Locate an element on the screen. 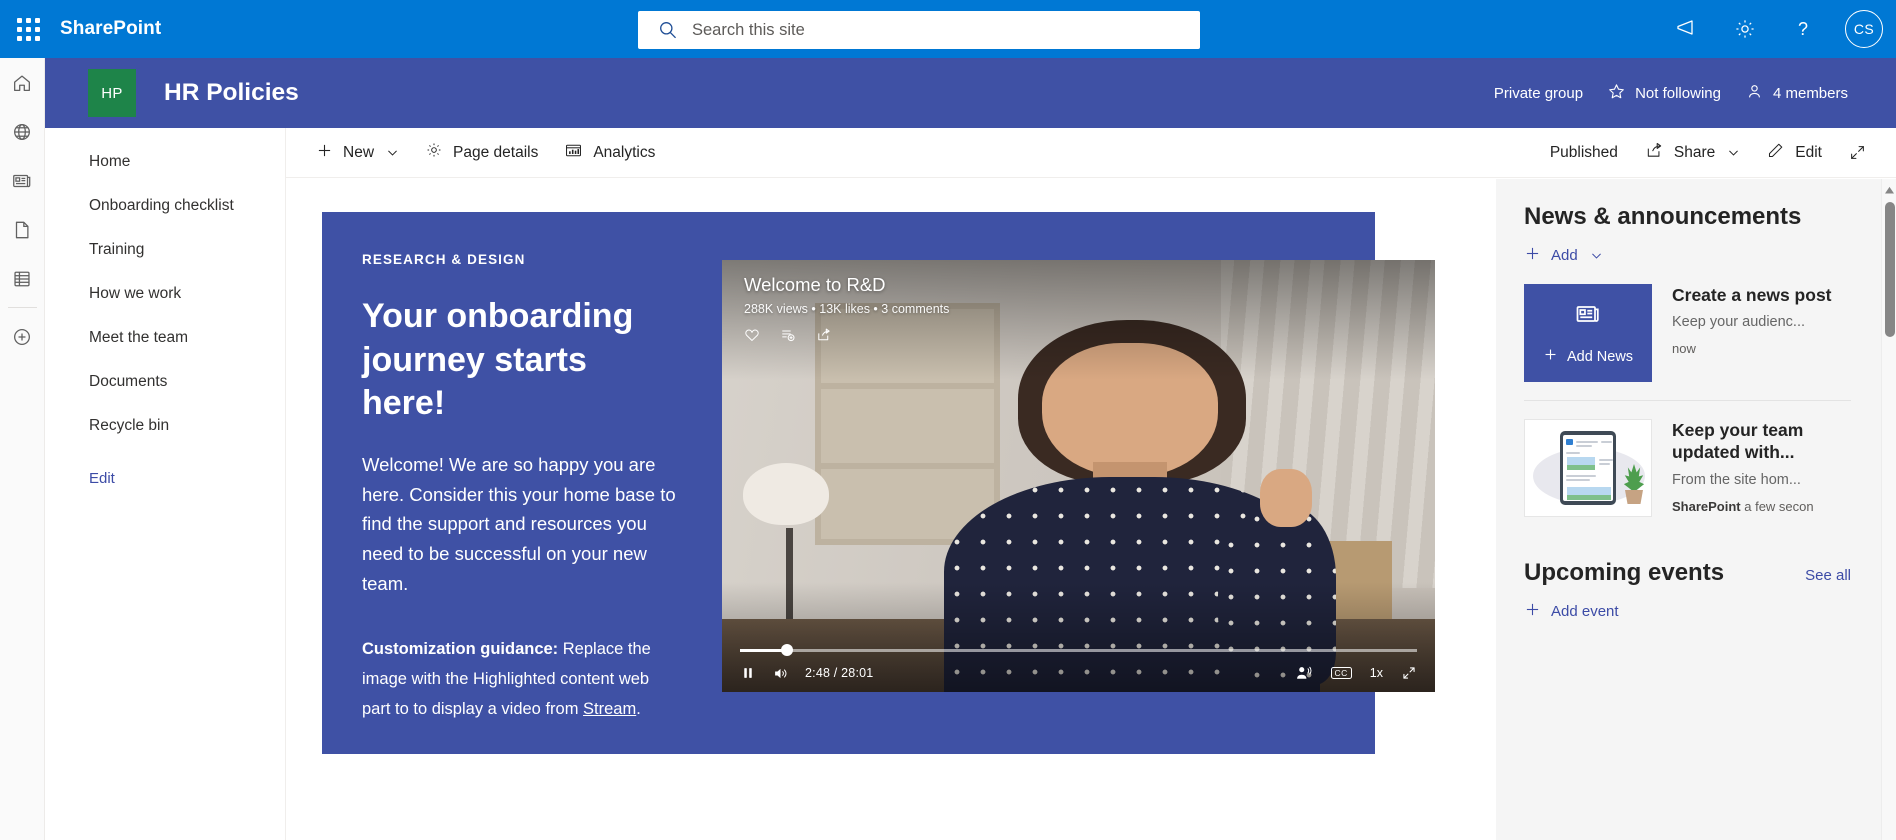  nav-item-training: Training is located at coordinates (165, 250).